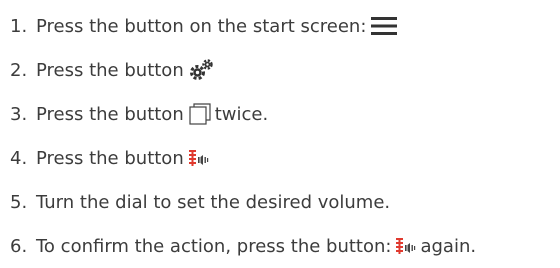  Describe the element at coordinates (201, 26) in the screenshot. I see `step-text: Press the button on the start screen:` at that location.